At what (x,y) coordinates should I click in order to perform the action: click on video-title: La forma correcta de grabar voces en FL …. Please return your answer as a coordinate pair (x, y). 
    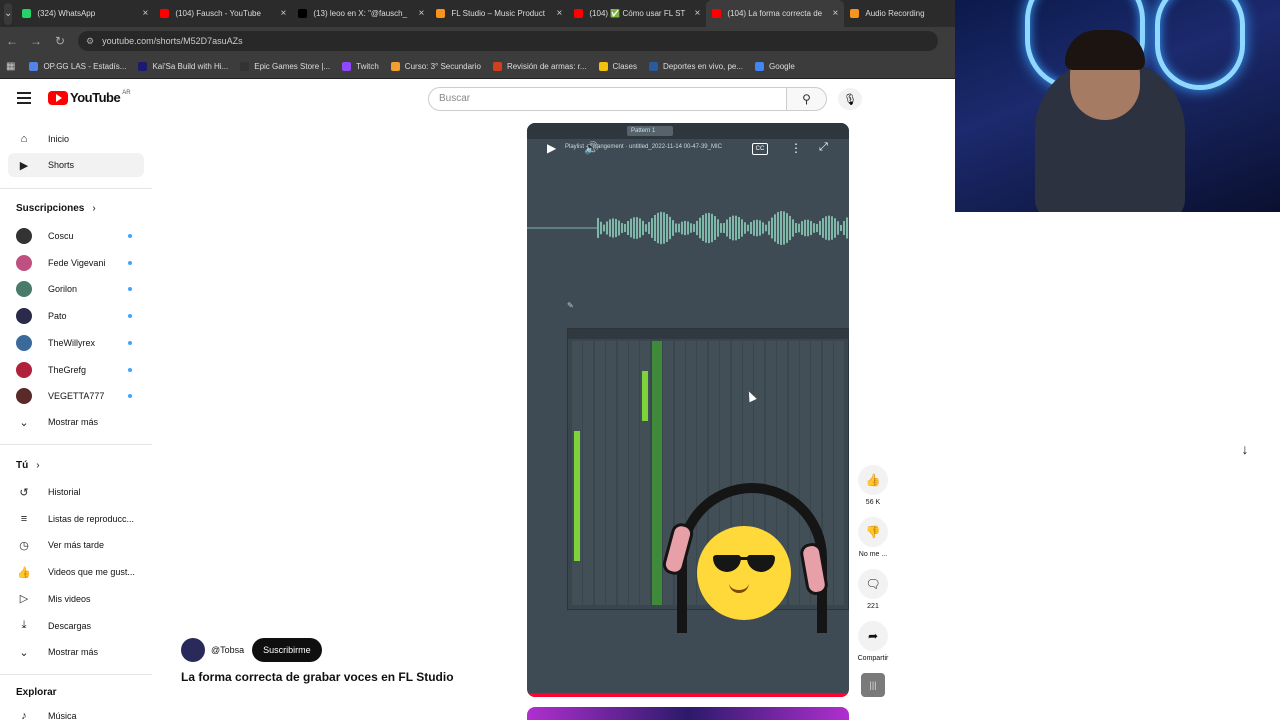
    Looking at the image, I should click on (317, 677).